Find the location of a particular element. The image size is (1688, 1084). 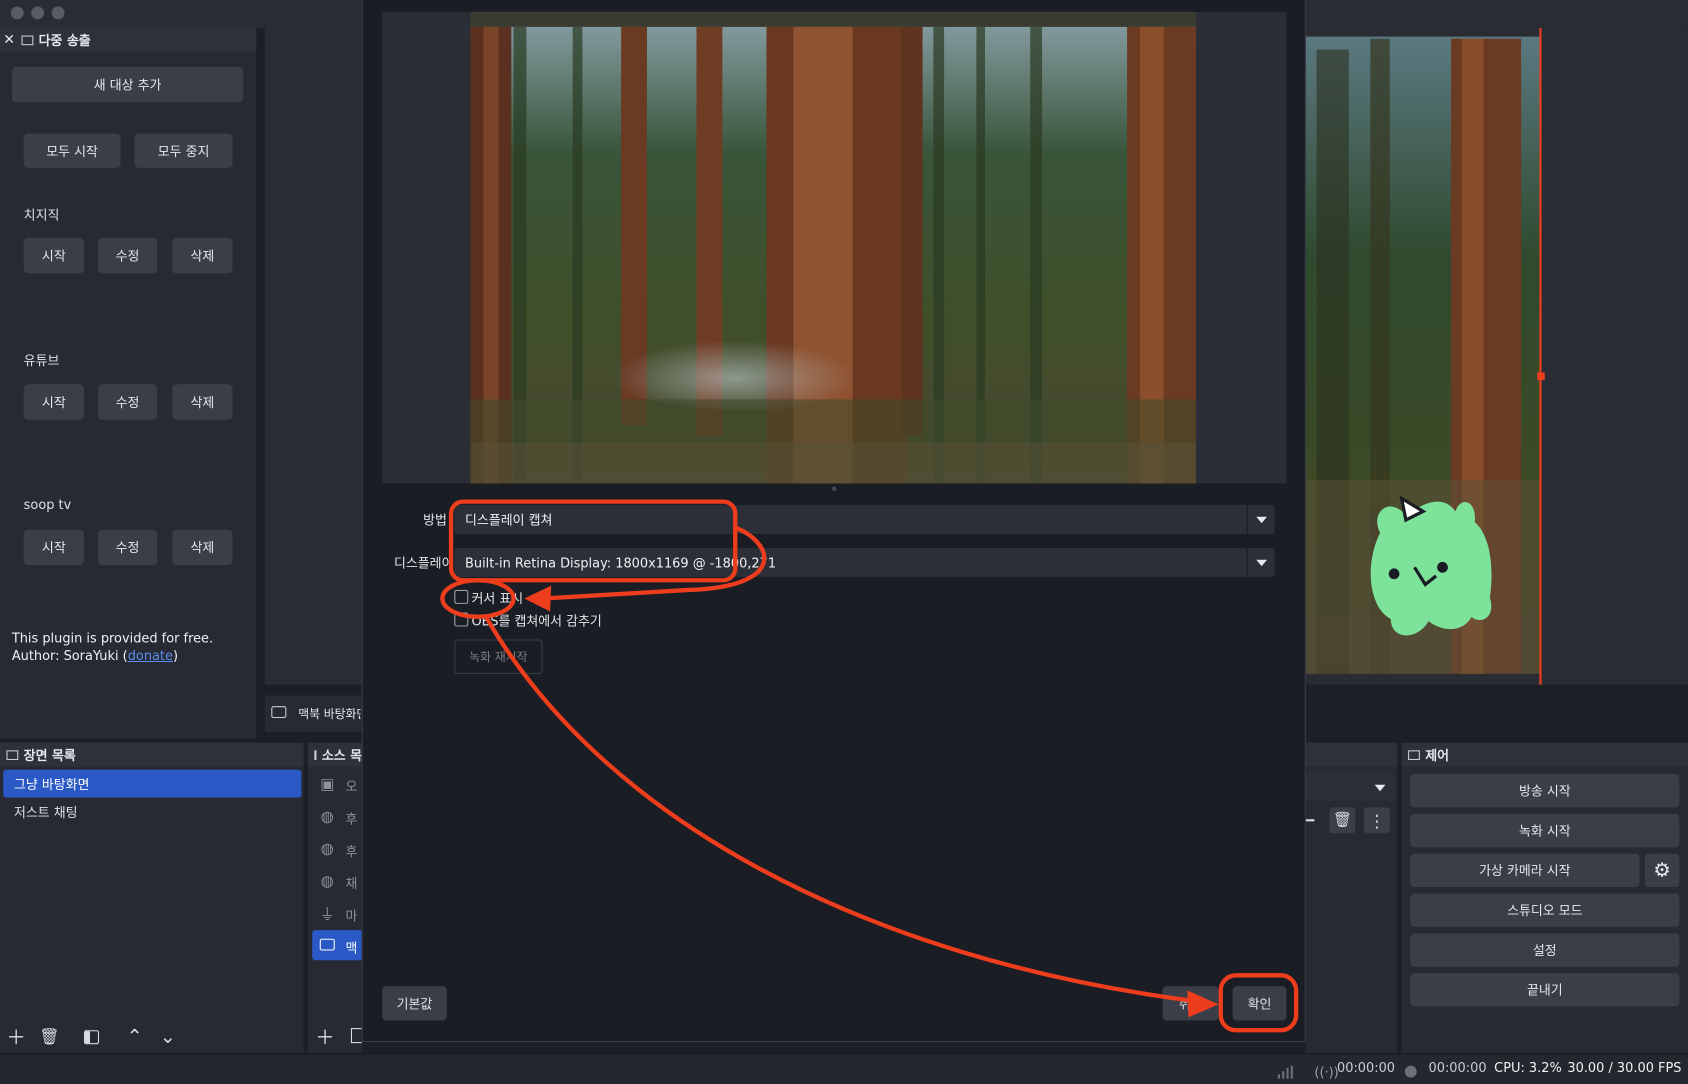

multistream-title: 다중 송출 is located at coordinates (64, 40).